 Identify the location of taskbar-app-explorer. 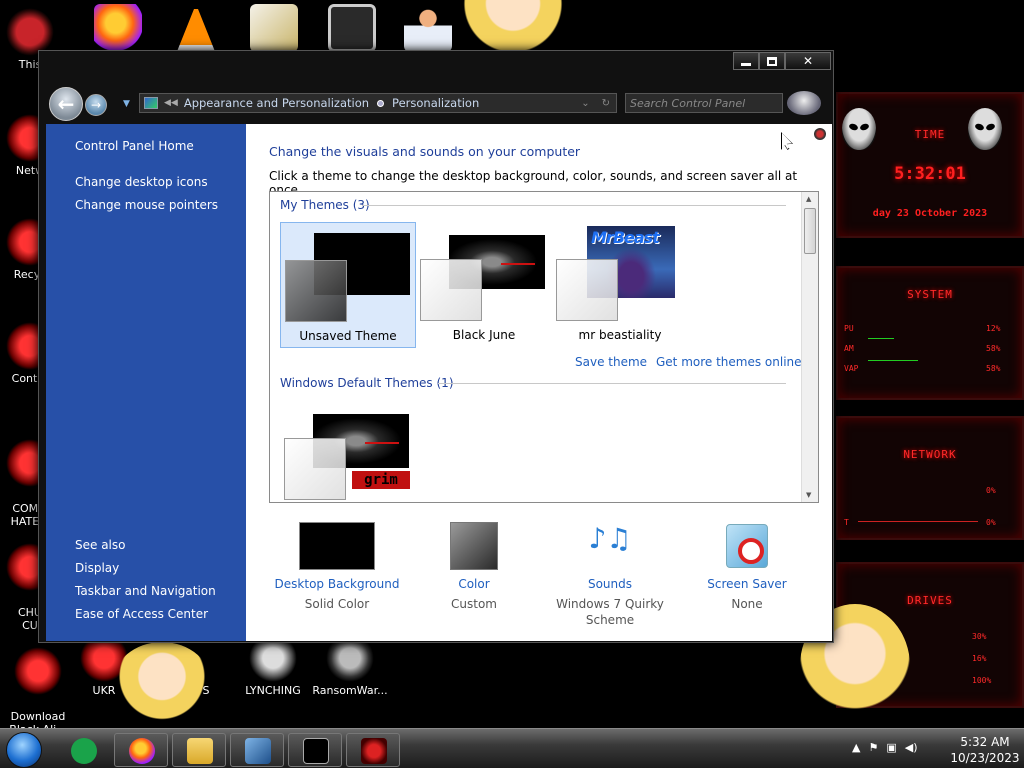
(199, 750).